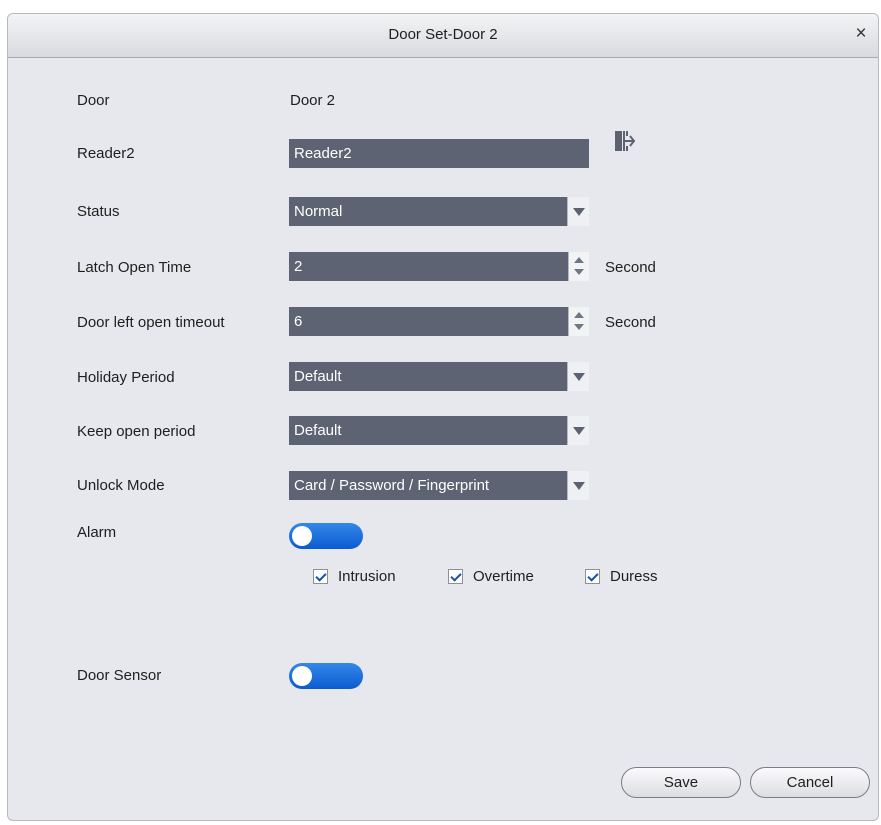 The image size is (881, 825). What do you see at coordinates (439, 321) in the screenshot?
I see `door-left-open-timeout-stepper: 6` at bounding box center [439, 321].